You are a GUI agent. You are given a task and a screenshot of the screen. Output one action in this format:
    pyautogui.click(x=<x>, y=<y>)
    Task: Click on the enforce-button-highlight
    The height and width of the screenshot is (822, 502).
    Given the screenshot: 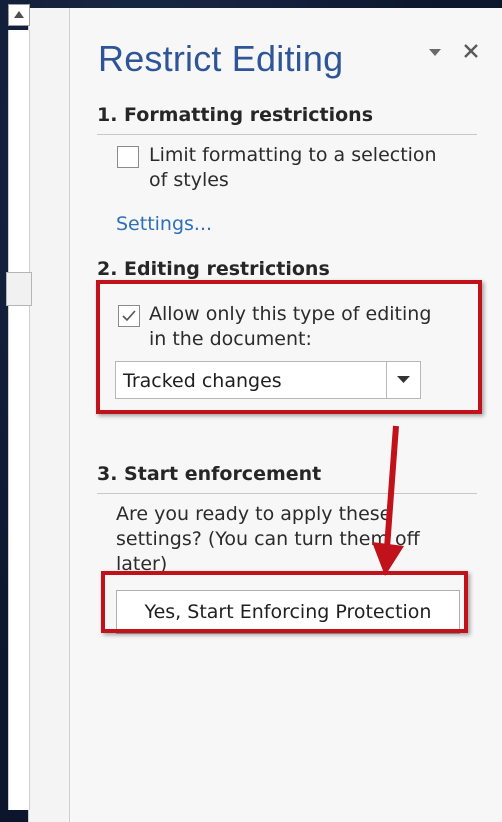 What is the action you would take?
    pyautogui.click(x=284, y=602)
    